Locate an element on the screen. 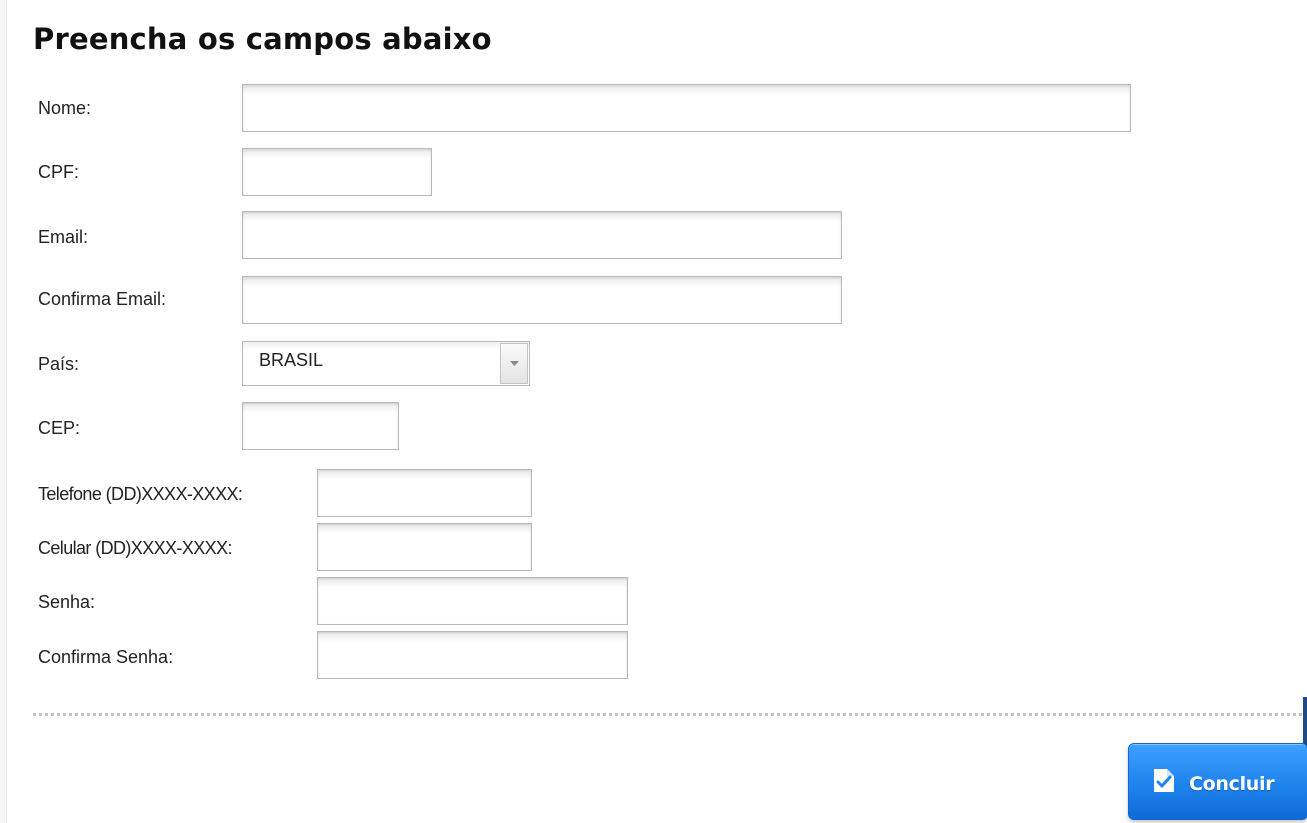 This screenshot has height=823, width=1307. senha-label: Senha: is located at coordinates (67, 602).